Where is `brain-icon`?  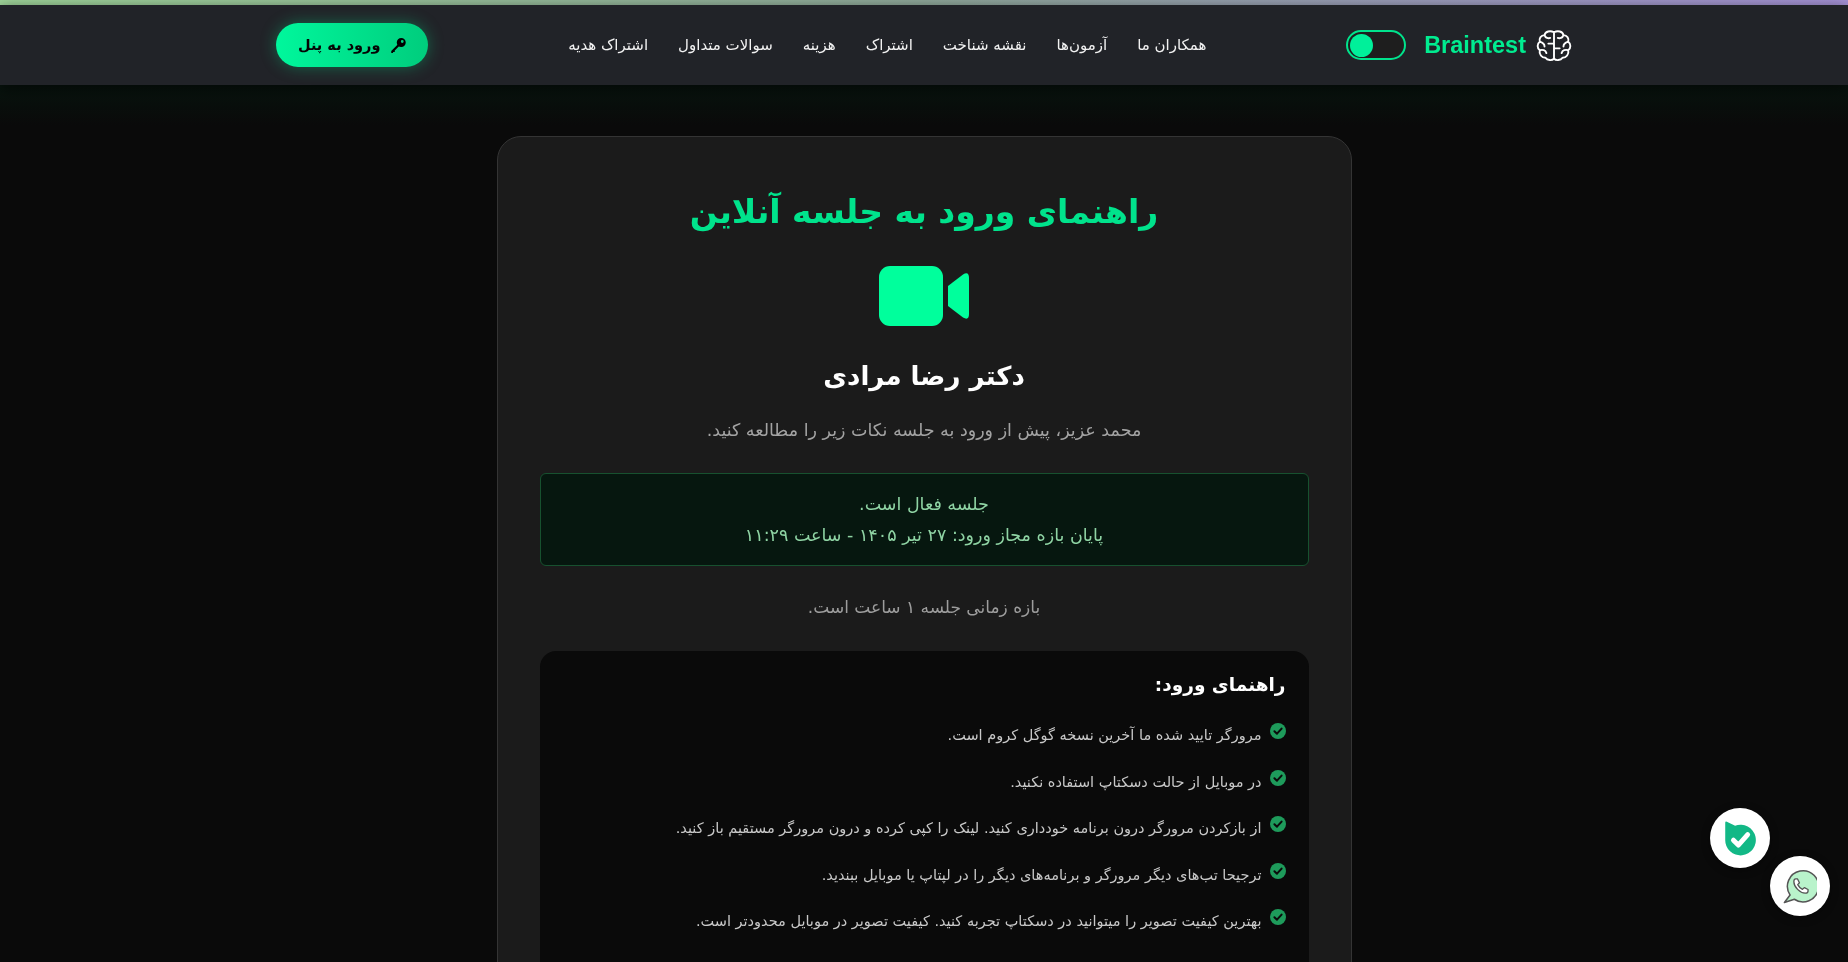
brain-icon is located at coordinates (1554, 45).